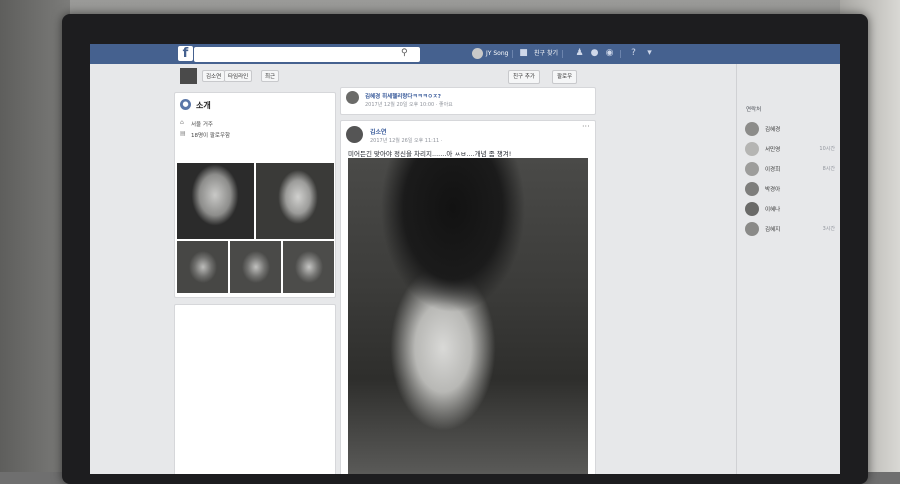 This screenshot has width=900, height=484. What do you see at coordinates (828, 229) in the screenshot?
I see `contact-time: 3시간` at bounding box center [828, 229].